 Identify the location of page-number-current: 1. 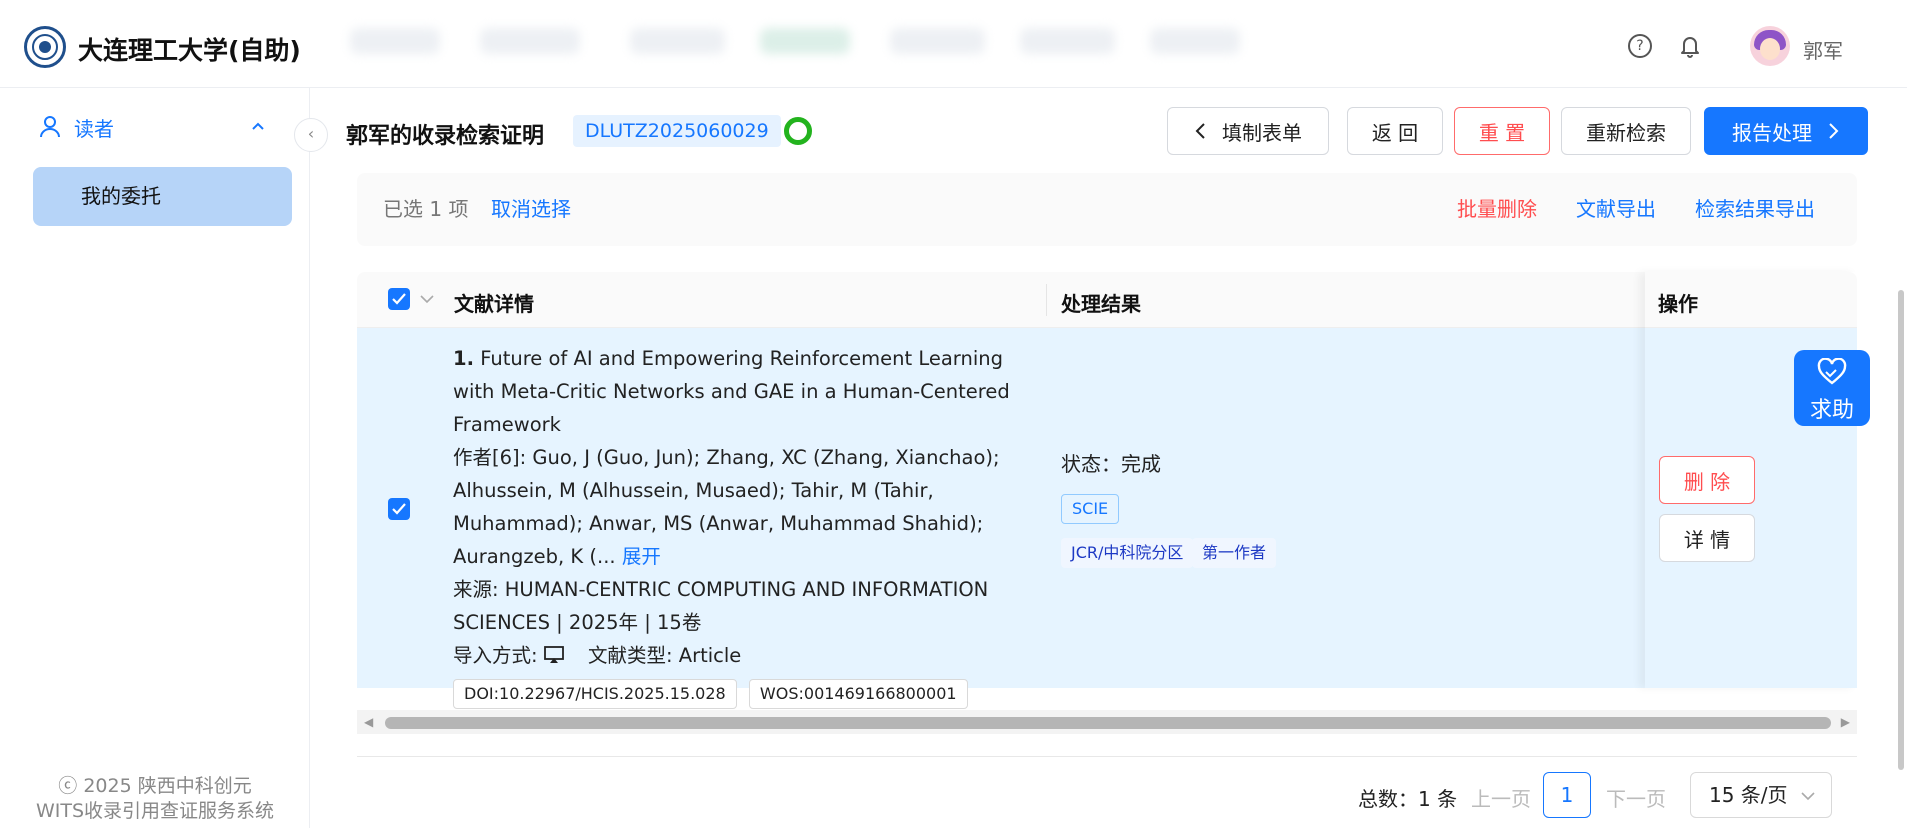
(1567, 795).